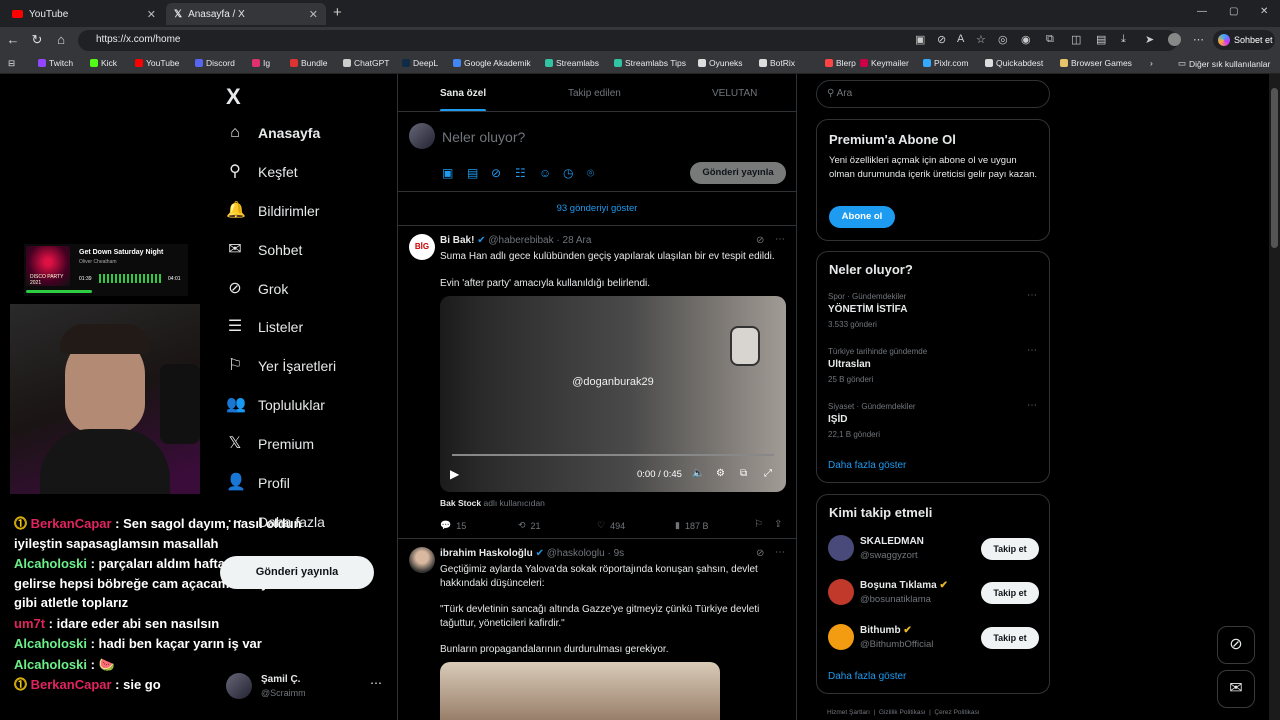  I want to click on compose-input: Neler oluyor?, so click(483, 137).